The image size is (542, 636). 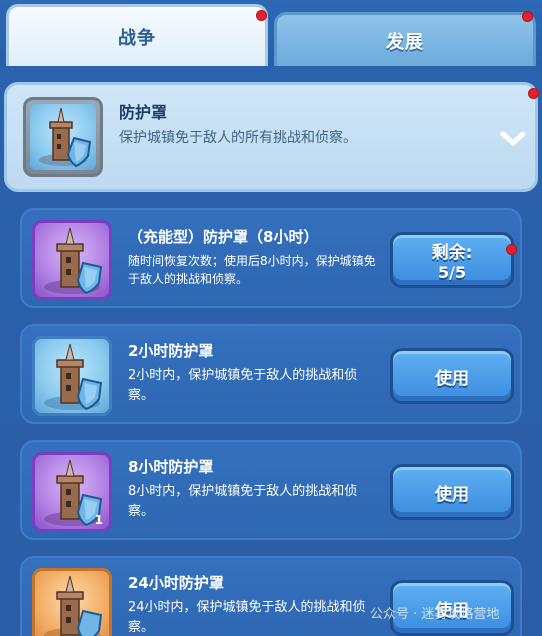 I want to click on tab-war-notification-dot, so click(x=261, y=15).